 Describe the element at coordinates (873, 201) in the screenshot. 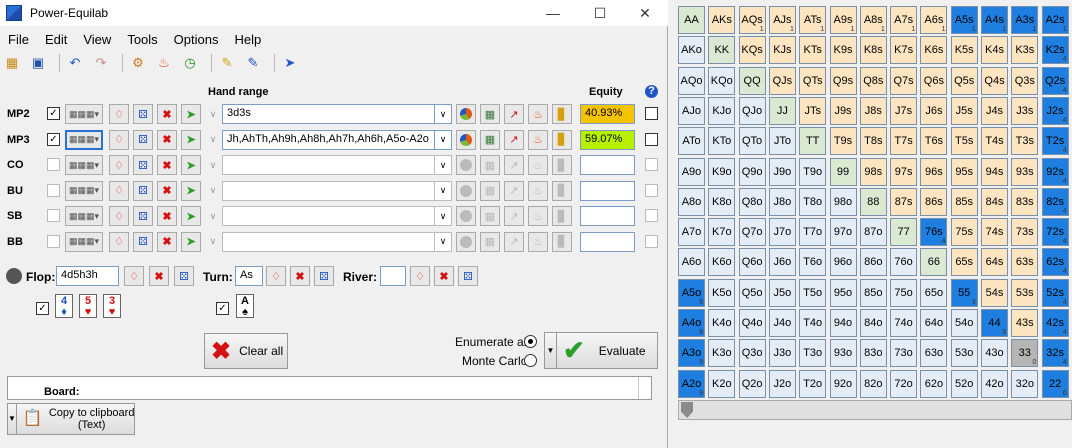

I see `hand-cell-88: 88` at that location.